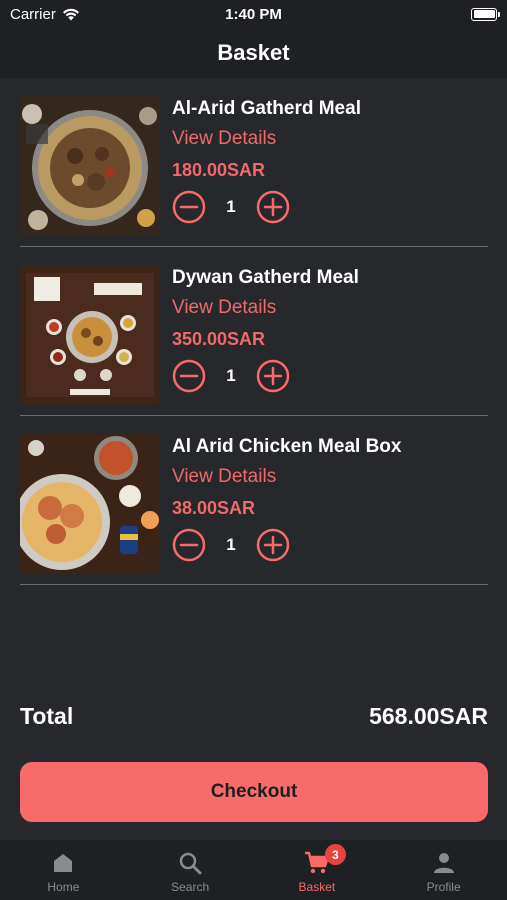 This screenshot has width=507, height=900. I want to click on battery-icon, so click(485, 14).